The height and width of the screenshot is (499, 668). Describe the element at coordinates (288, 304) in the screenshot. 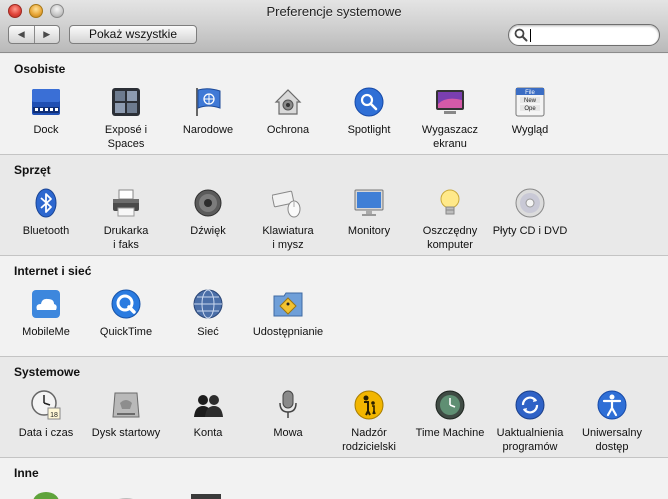

I see `sharing-folder-icon` at that location.